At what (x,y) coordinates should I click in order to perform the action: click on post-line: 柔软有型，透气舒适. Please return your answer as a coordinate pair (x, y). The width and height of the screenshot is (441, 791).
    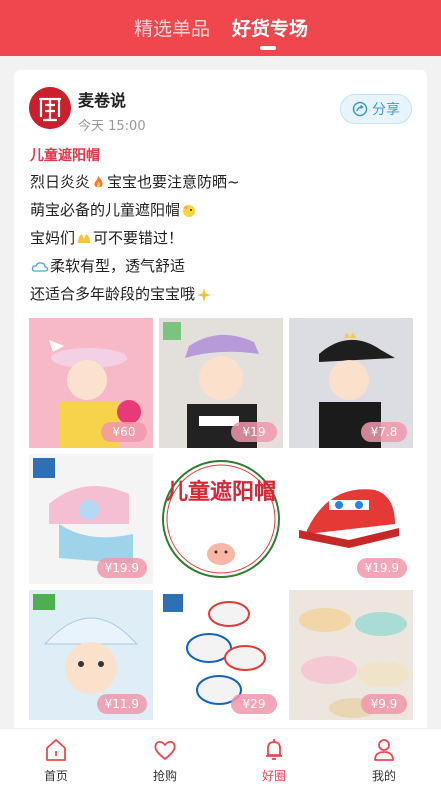
    Looking at the image, I should click on (107, 265).